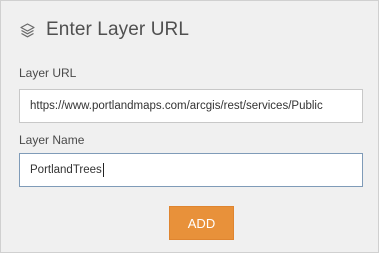 The image size is (379, 253). Describe the element at coordinates (201, 223) in the screenshot. I see `add-button: ADD` at that location.